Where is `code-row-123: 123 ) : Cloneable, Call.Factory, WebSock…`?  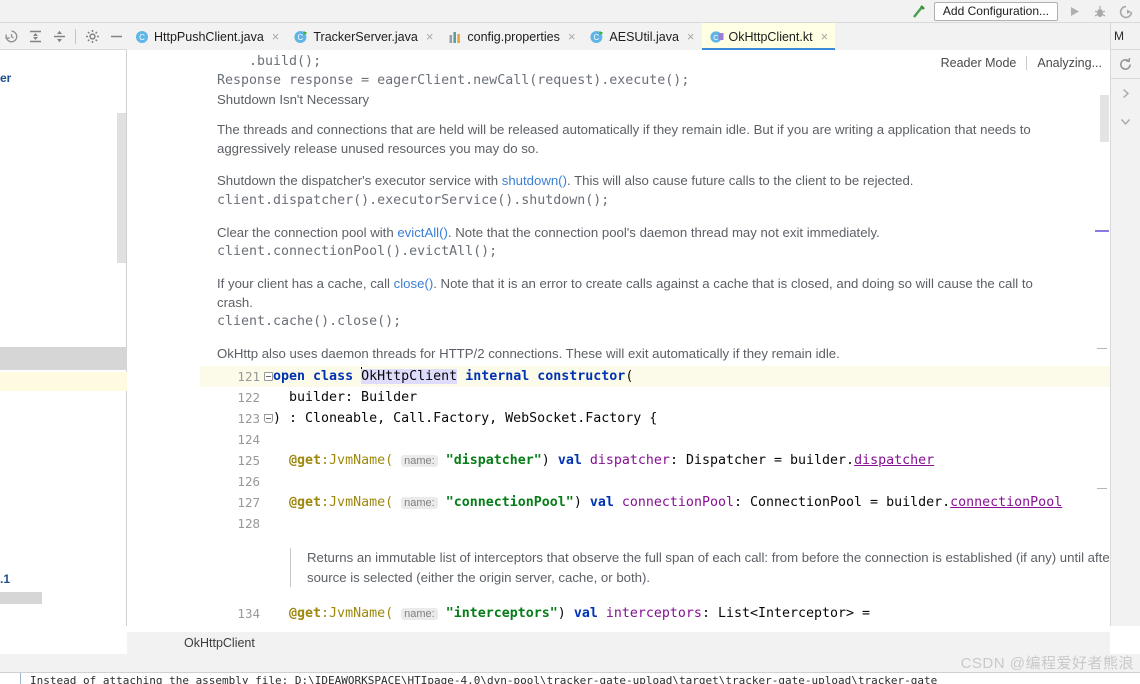 code-row-123: 123 ) : Cloneable, Call.Factory, WebSock… is located at coordinates (655, 418).